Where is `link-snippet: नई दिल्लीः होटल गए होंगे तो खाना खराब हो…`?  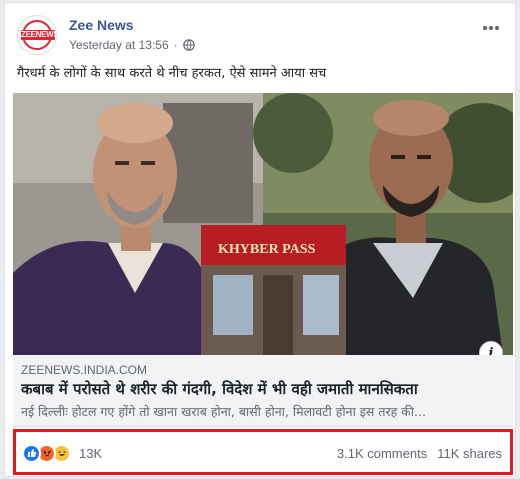 link-snippet: नई दिल्लीः होटल गए होंगे तो खाना खराब हो… is located at coordinates (223, 411).